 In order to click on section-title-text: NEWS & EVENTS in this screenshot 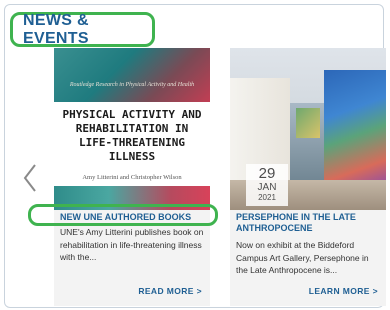, I will do `click(56, 29)`.